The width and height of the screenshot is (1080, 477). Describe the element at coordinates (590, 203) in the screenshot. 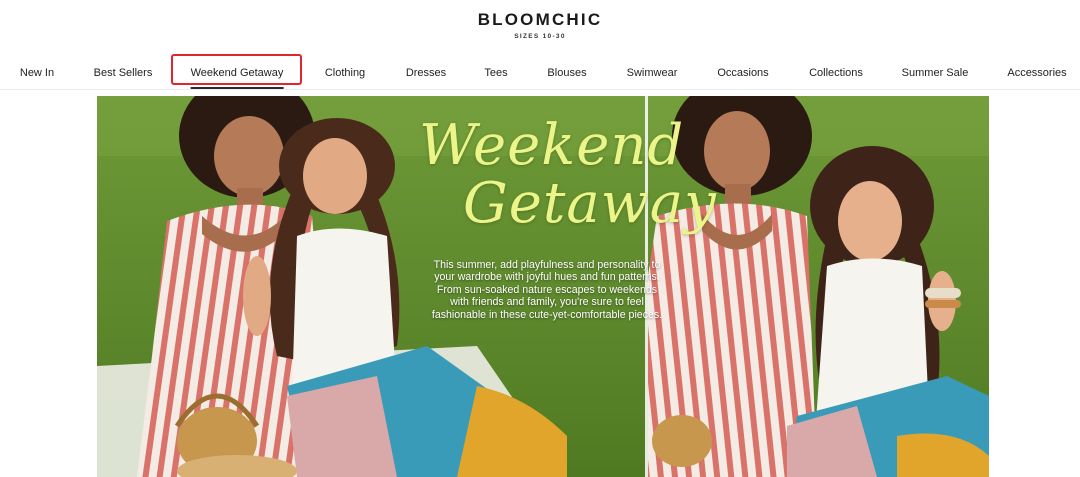

I see `banner-title-line2: Getaway` at that location.